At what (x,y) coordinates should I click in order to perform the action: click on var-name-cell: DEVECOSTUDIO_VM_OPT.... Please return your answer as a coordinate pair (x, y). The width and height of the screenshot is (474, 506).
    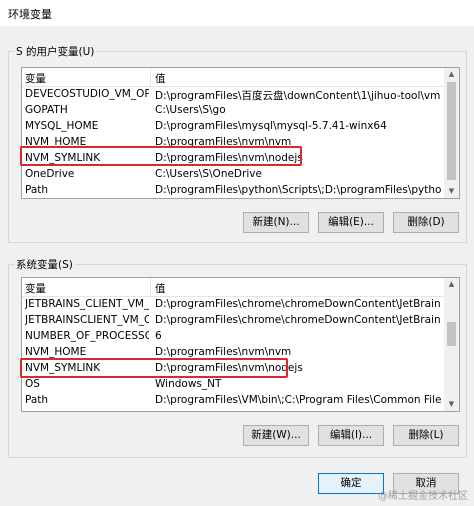
    Looking at the image, I should click on (87, 94).